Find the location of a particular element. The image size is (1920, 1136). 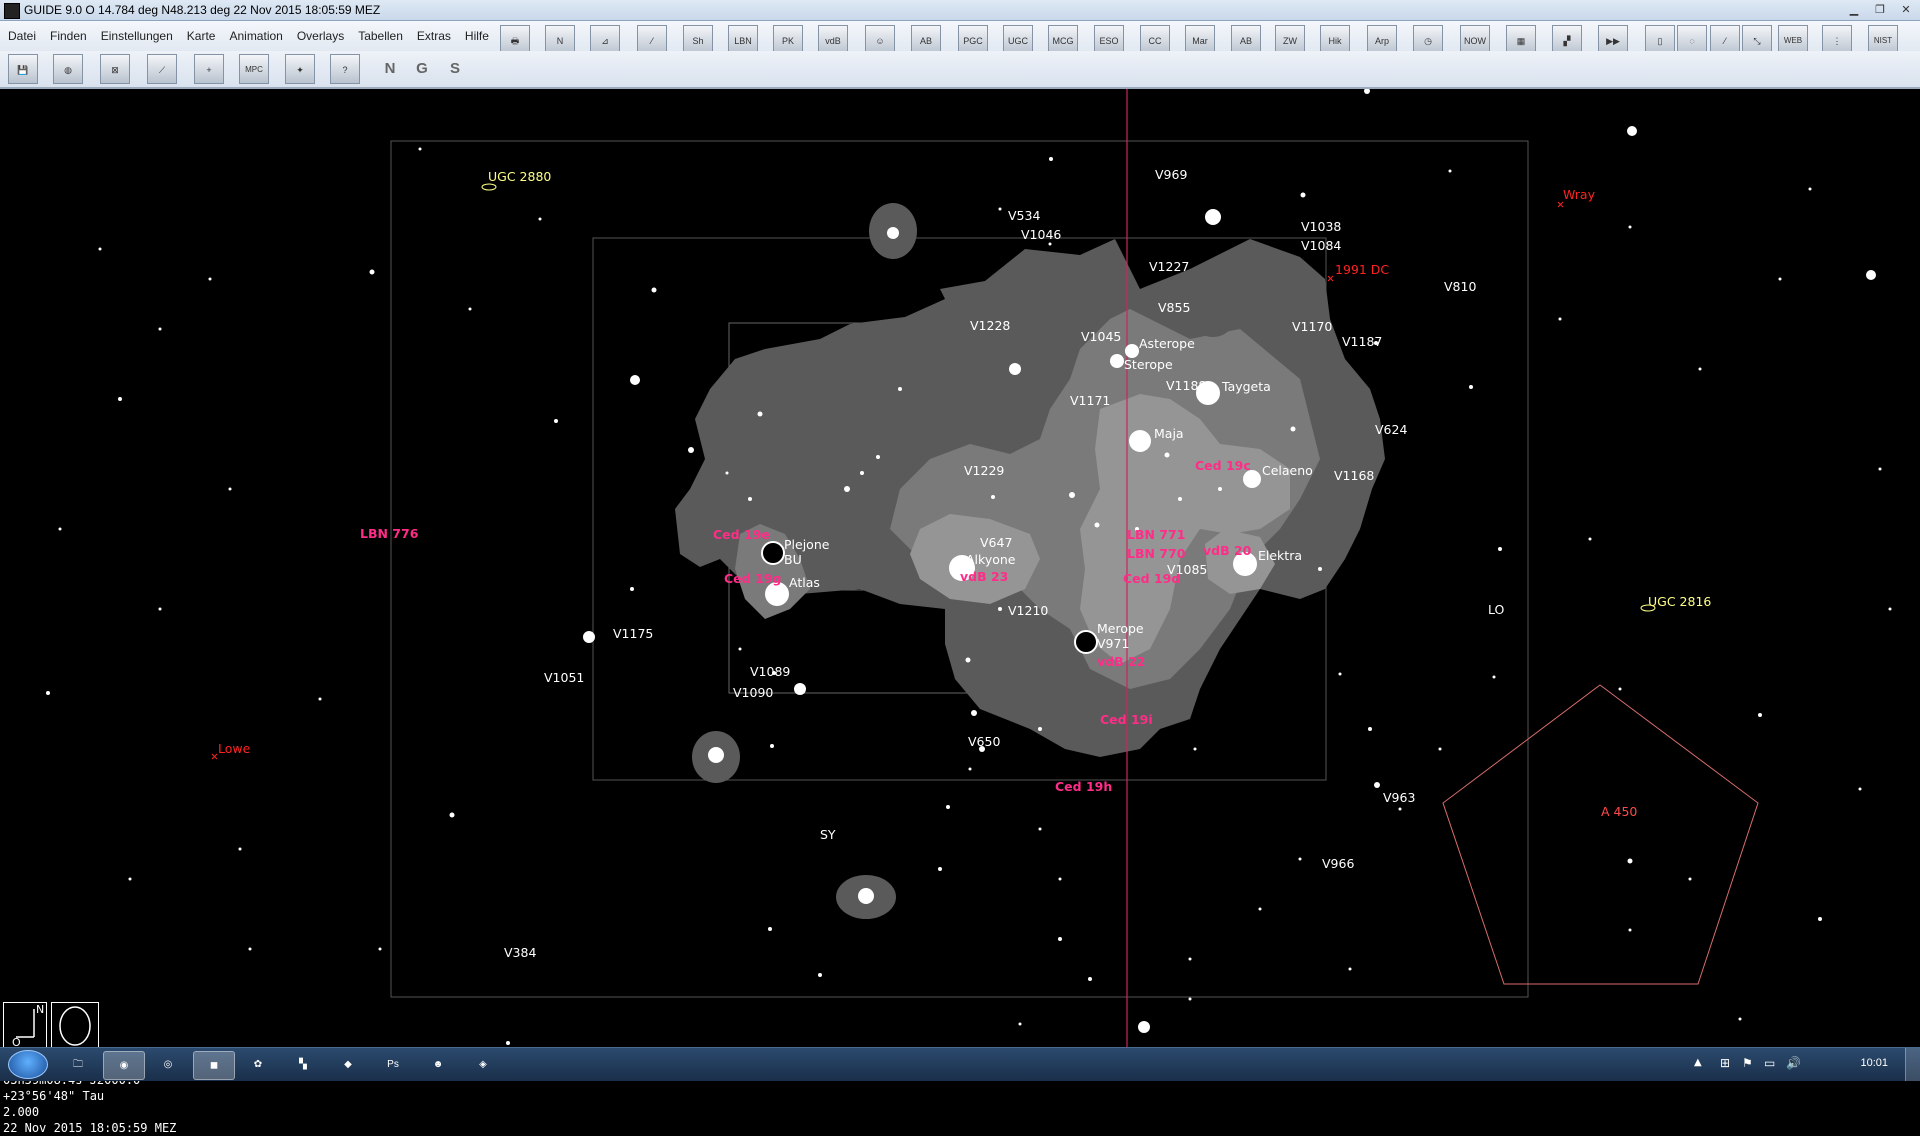

close-button: ✕ is located at coordinates (1906, 9).